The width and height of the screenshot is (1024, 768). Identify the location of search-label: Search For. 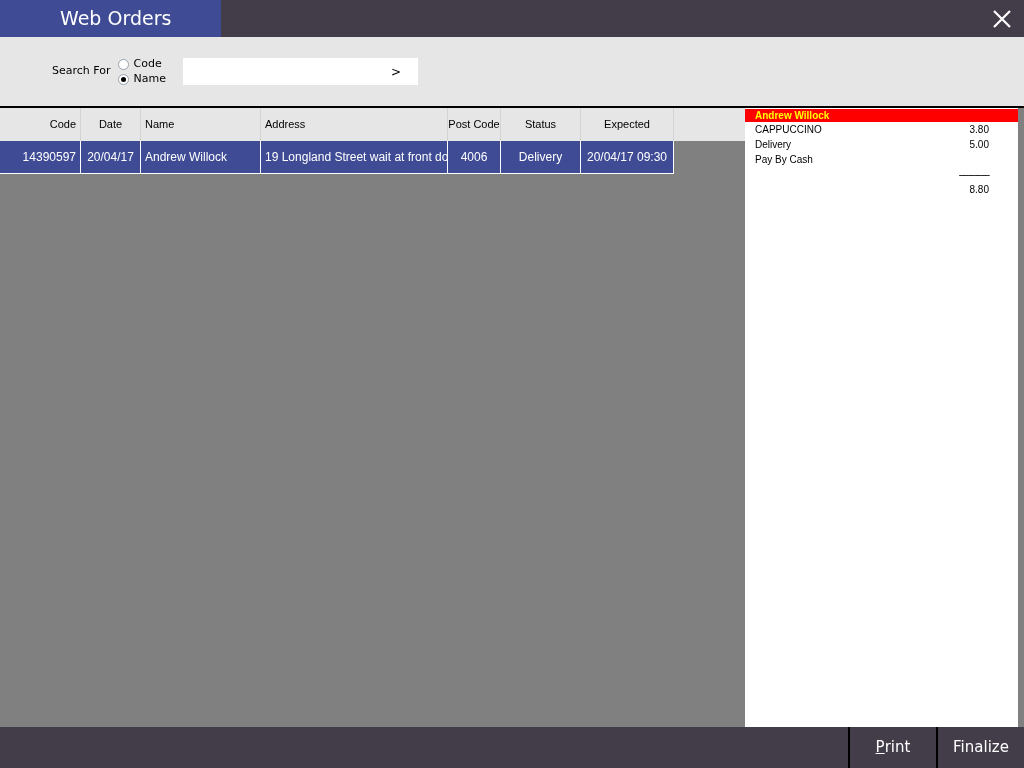
(81, 71).